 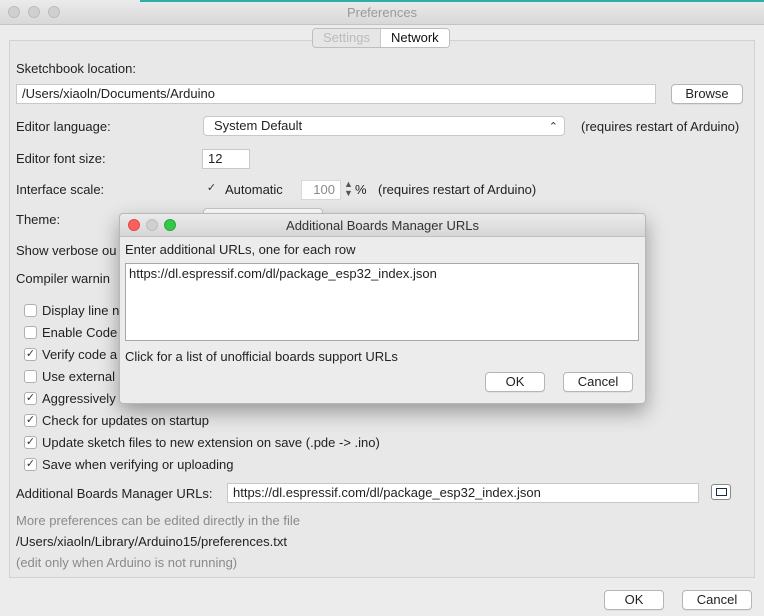 What do you see at coordinates (660, 126) in the screenshot?
I see `editor-language-note: (requires restart of Arduino)` at bounding box center [660, 126].